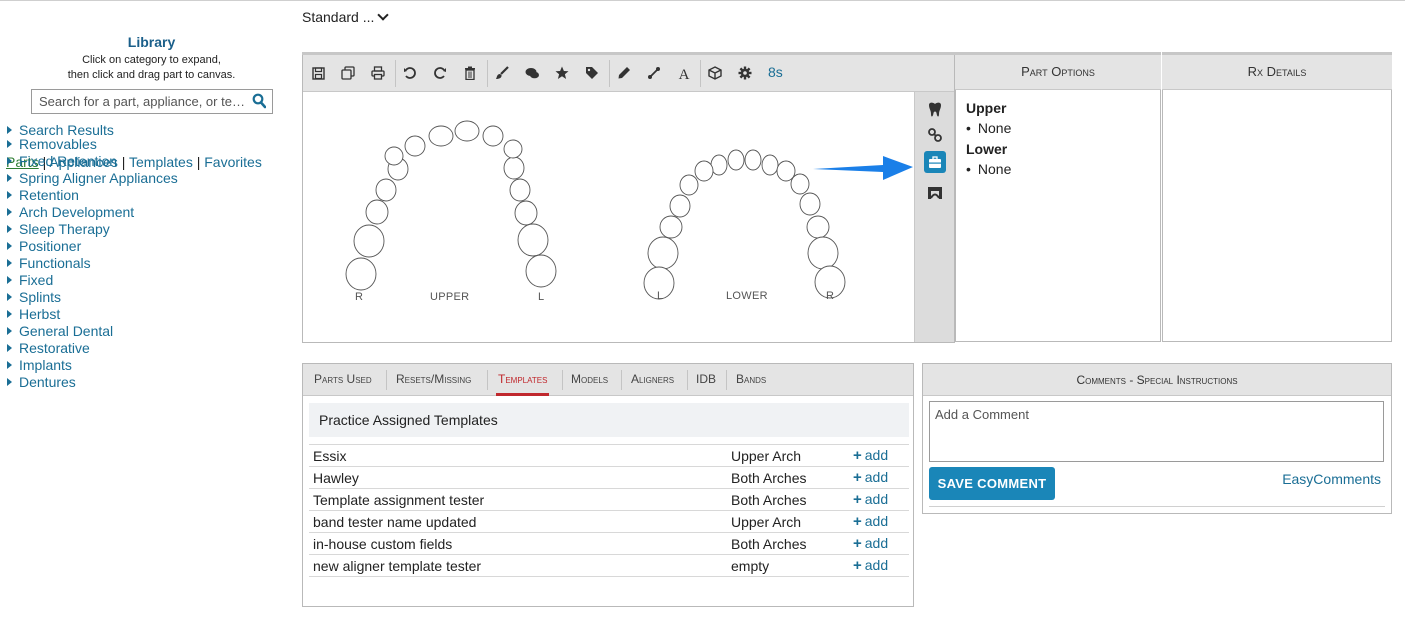 The image size is (1405, 617). Describe the element at coordinates (92, 348) in the screenshot. I see `category-item: Restorative` at that location.